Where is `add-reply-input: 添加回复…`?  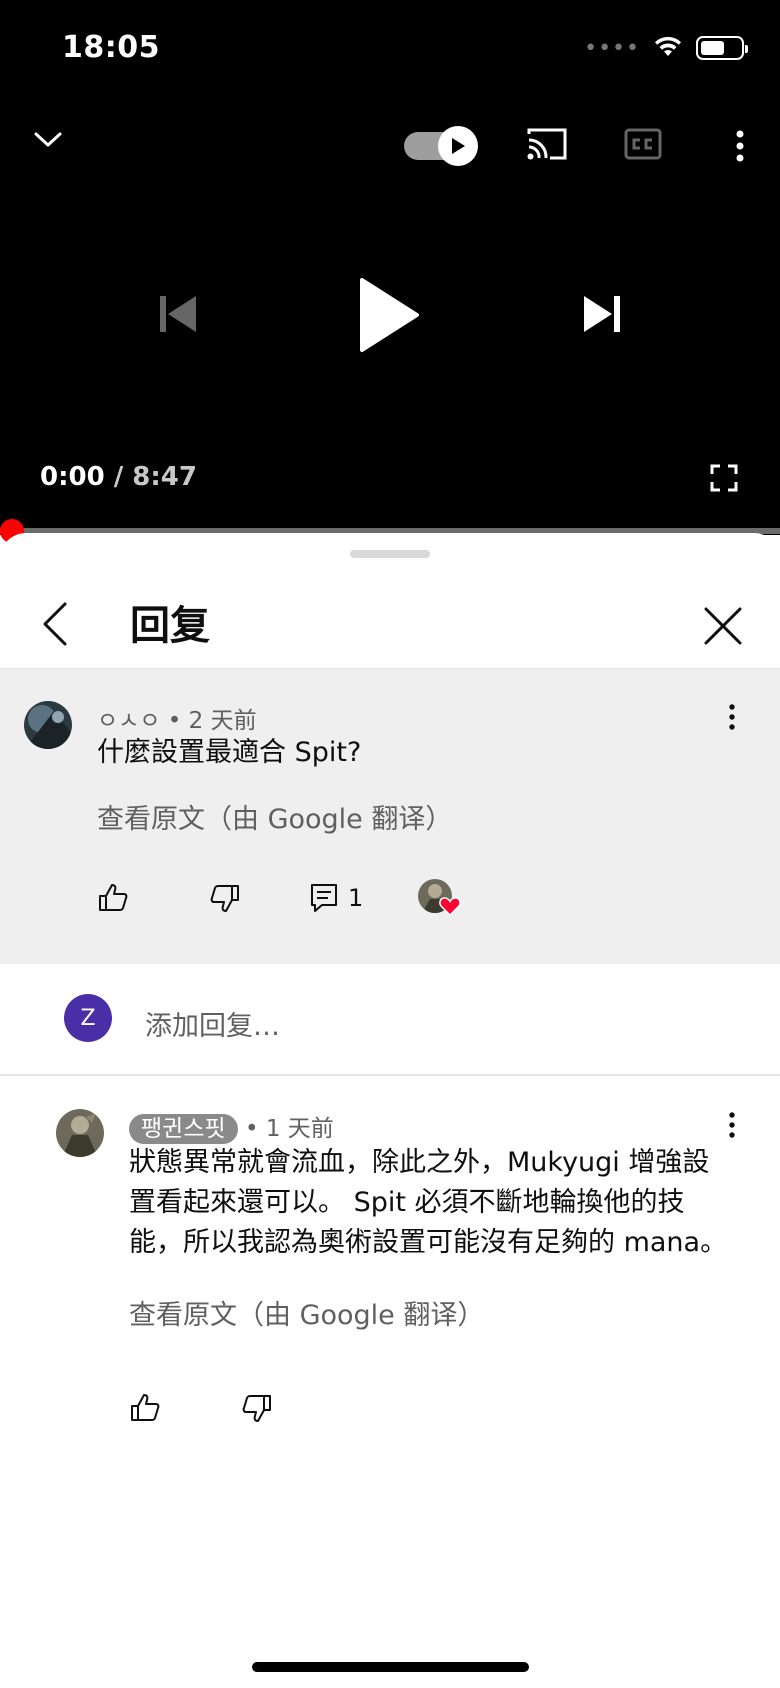
add-reply-input: 添加回复… is located at coordinates (212, 1023).